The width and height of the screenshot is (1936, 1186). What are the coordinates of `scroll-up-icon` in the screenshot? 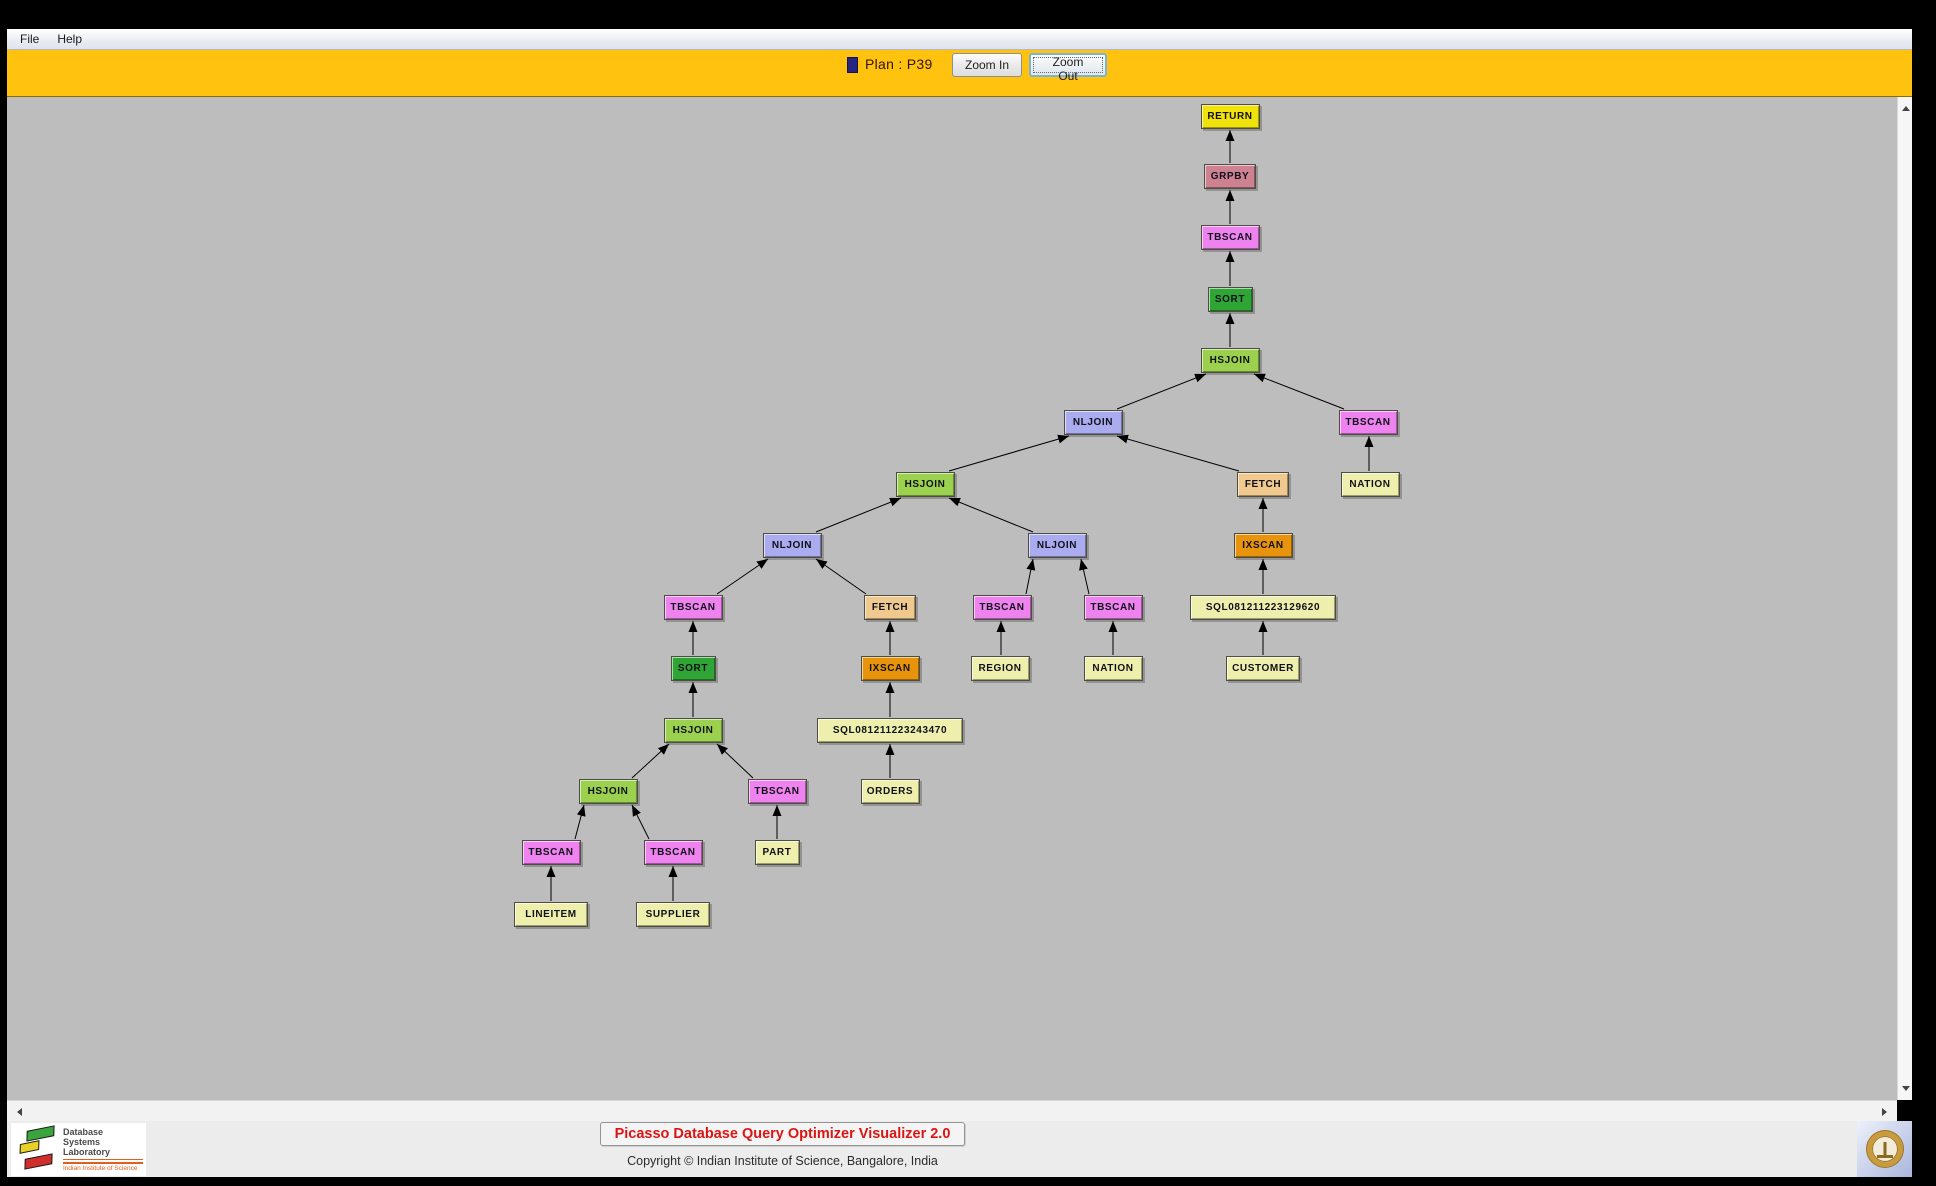 It's located at (1906, 108).